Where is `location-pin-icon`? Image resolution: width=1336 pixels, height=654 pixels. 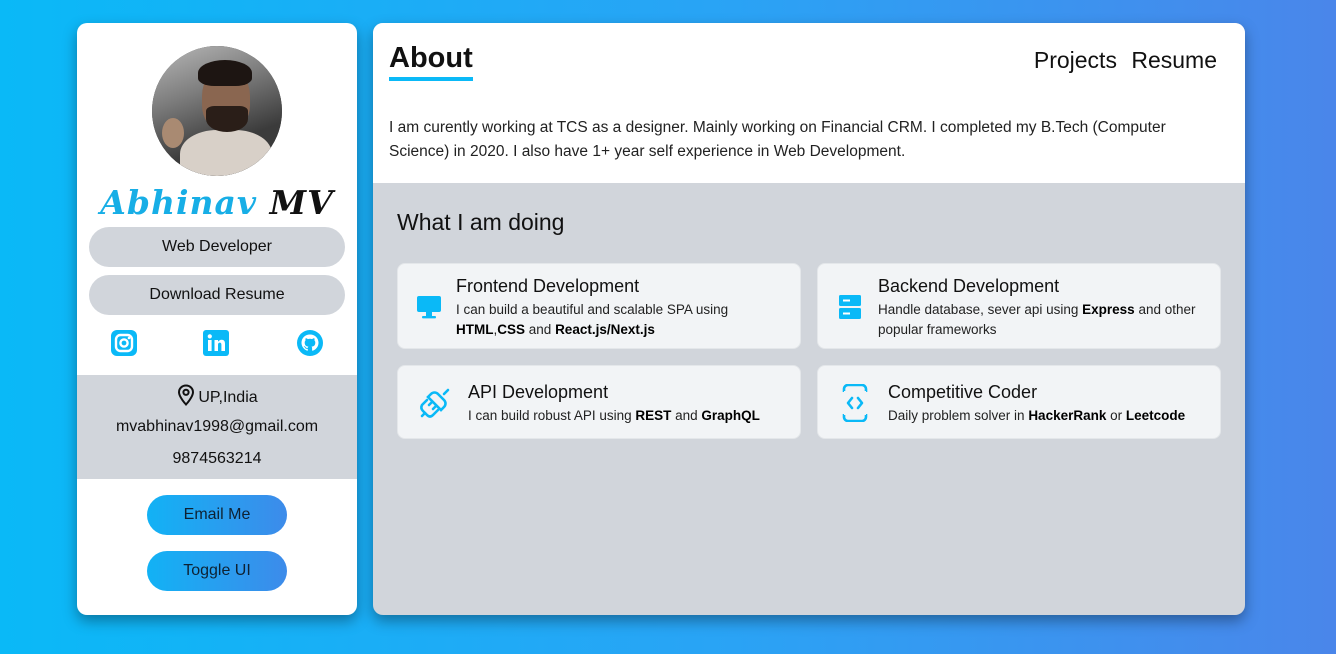
location-pin-icon is located at coordinates (186, 395).